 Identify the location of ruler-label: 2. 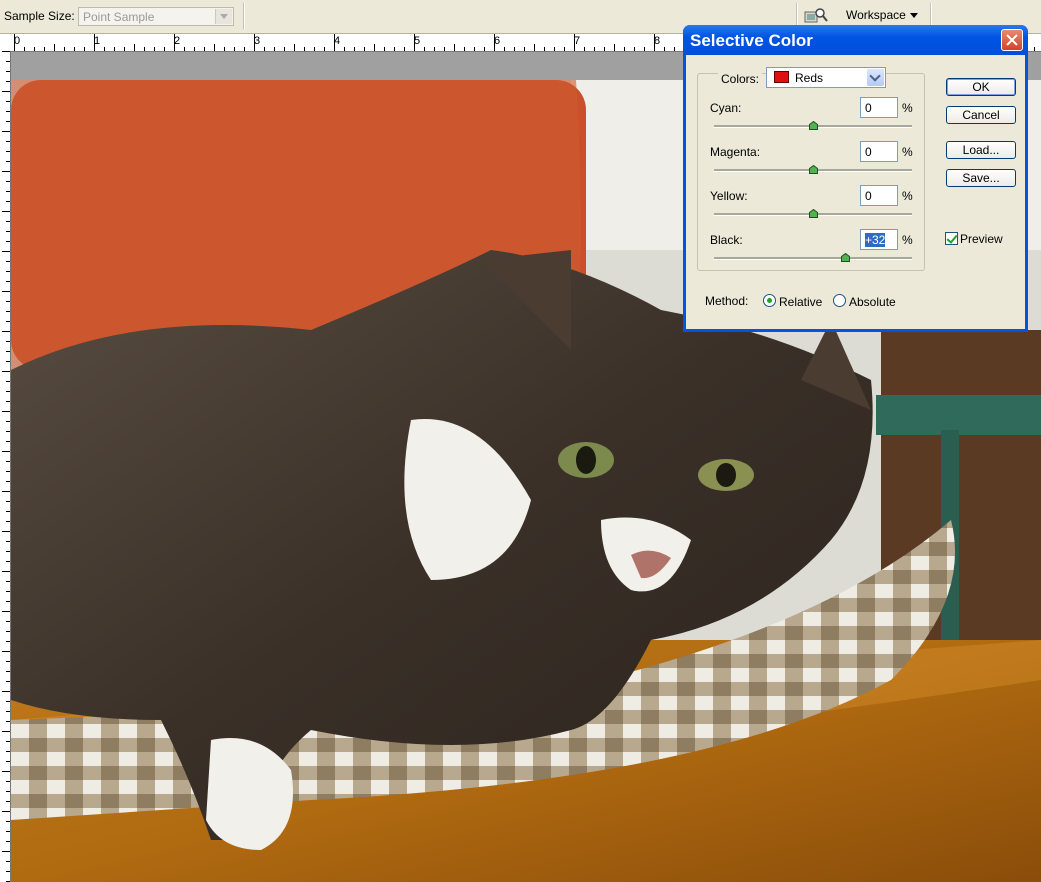
(177, 41).